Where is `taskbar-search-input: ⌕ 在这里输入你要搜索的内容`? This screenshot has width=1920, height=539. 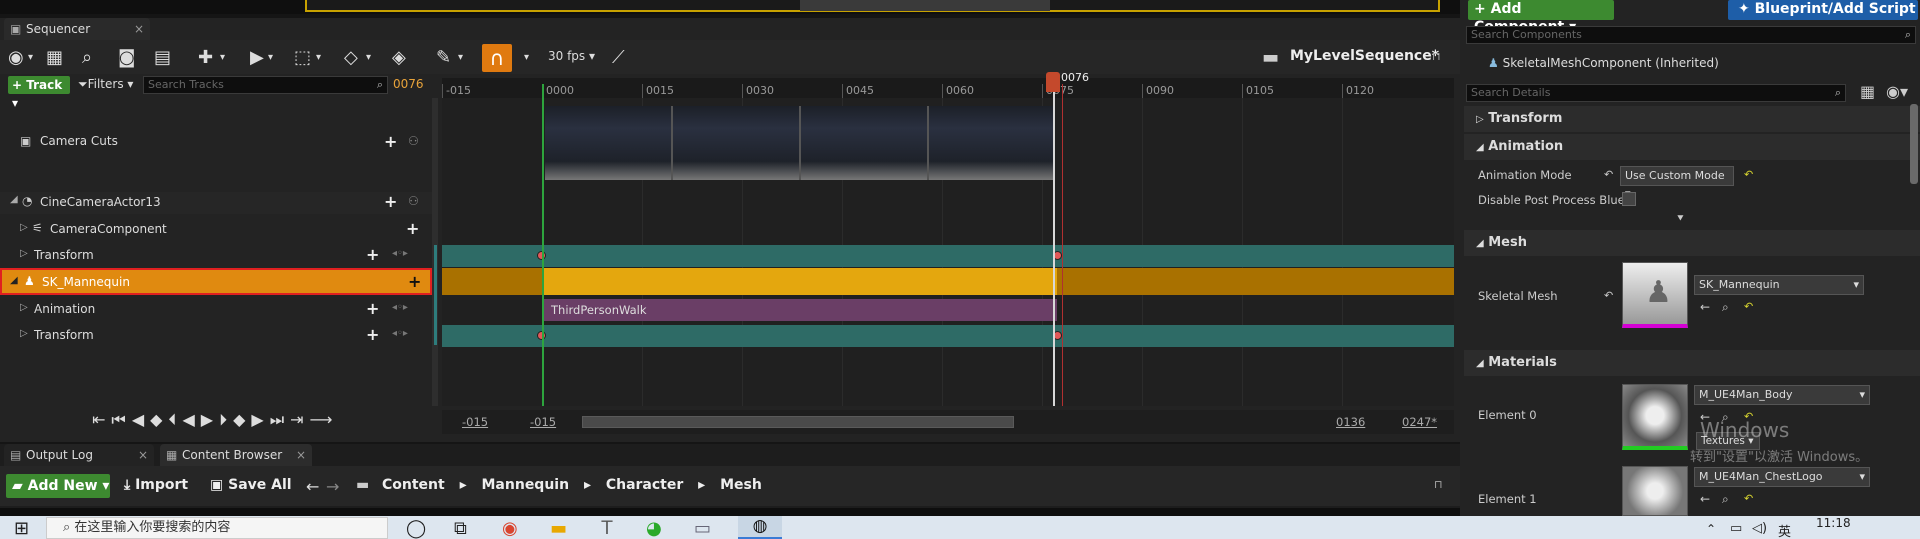 taskbar-search-input: ⌕ 在这里输入你要搜索的内容 is located at coordinates (217, 528).